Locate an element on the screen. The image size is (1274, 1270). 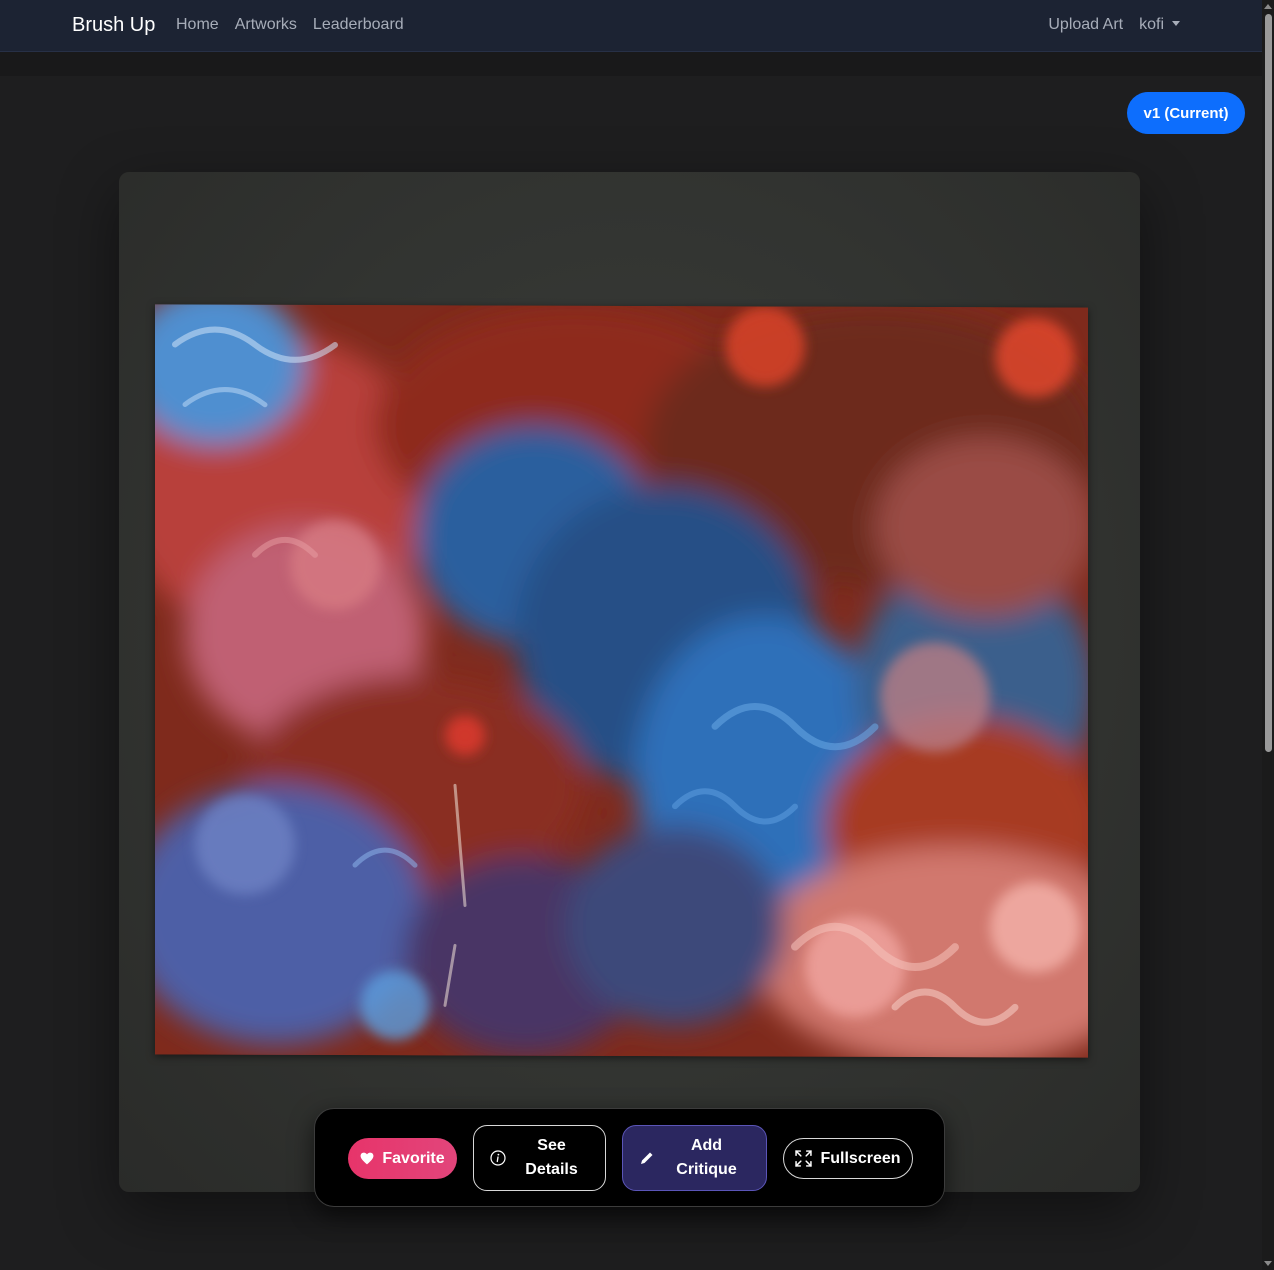
nav-link-artworks: Artworks is located at coordinates (266, 25).